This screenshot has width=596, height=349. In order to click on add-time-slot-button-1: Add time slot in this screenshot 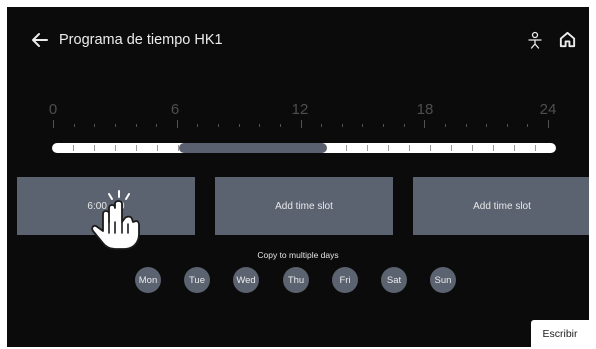, I will do `click(304, 206)`.